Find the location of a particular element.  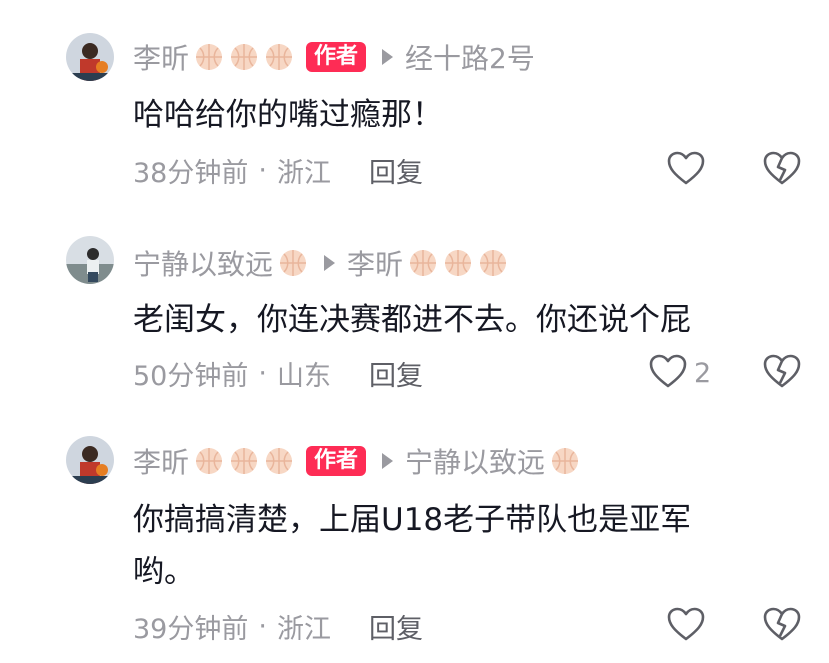

comment-location: 山东 is located at coordinates (303, 376).